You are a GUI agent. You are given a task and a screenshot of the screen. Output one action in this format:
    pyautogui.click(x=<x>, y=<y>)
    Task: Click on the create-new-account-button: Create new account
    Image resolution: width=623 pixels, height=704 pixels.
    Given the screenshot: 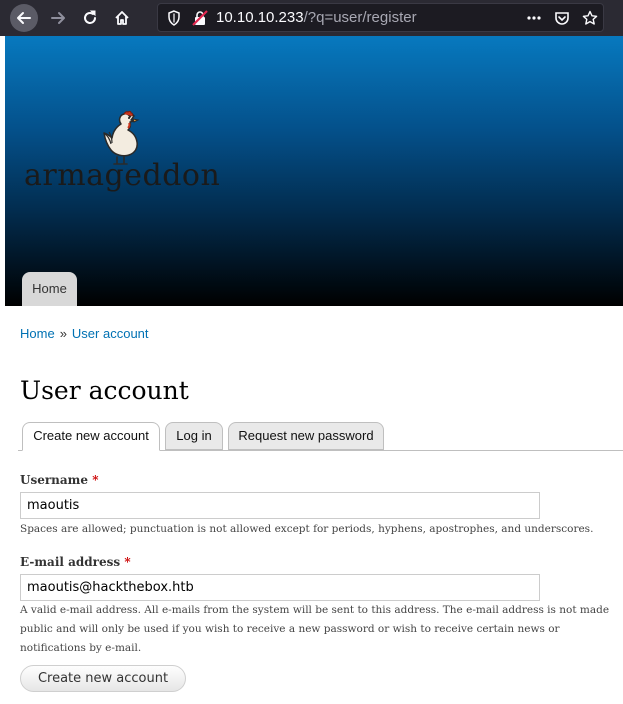 What is the action you would take?
    pyautogui.click(x=103, y=678)
    